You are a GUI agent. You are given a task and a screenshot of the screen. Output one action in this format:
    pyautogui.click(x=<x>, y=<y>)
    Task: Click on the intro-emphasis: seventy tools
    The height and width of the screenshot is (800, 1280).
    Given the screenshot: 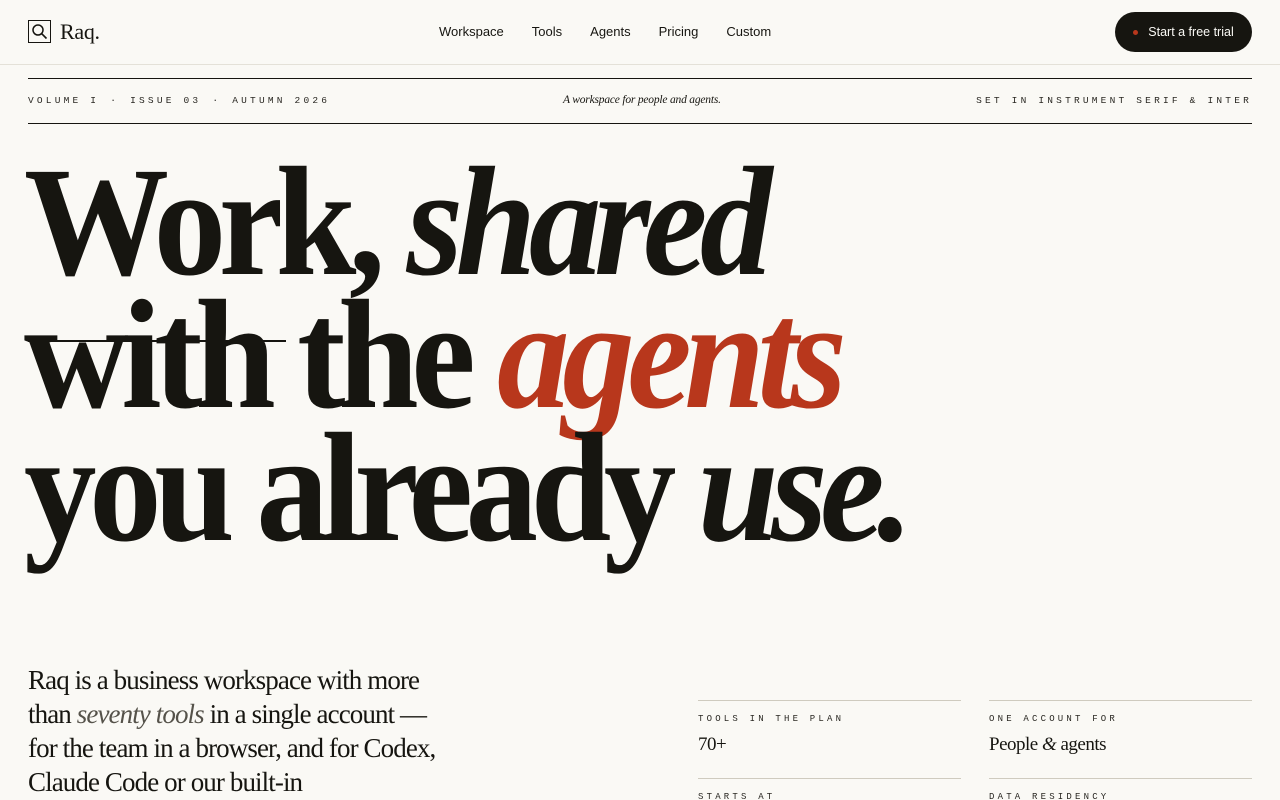 What is the action you would take?
    pyautogui.click(x=140, y=714)
    